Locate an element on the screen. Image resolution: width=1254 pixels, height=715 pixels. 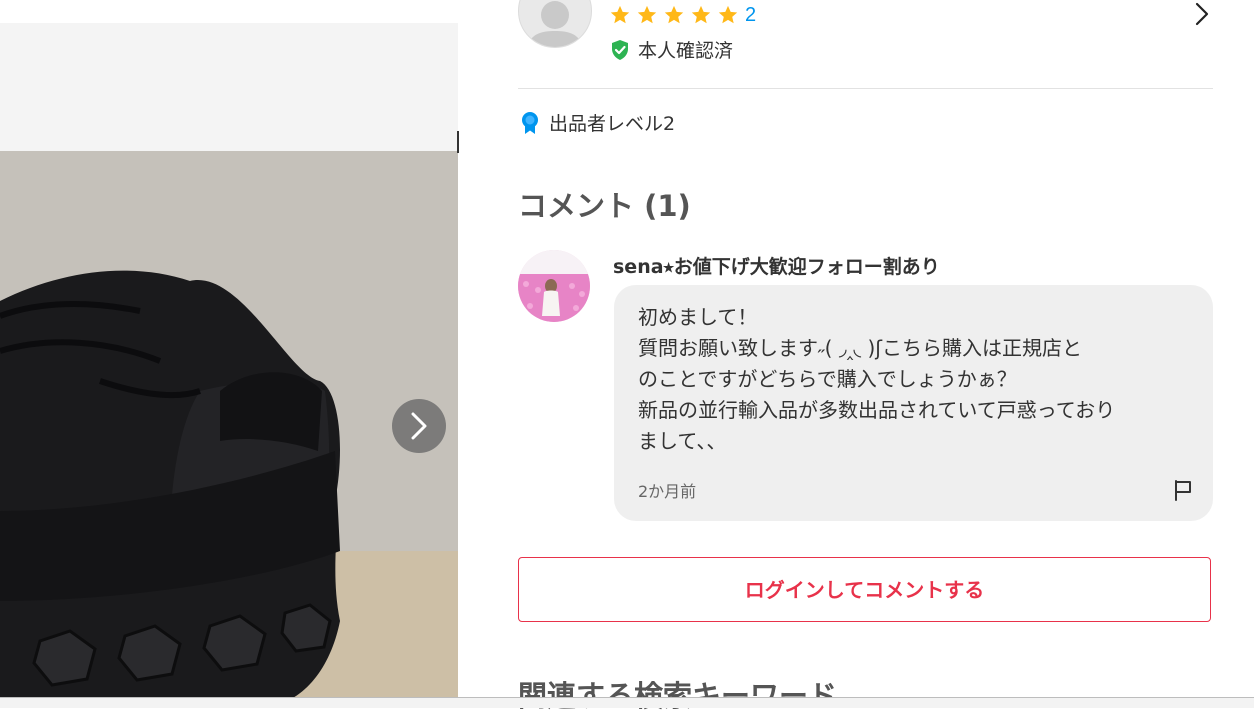
bottom-bar is located at coordinates (627, 702).